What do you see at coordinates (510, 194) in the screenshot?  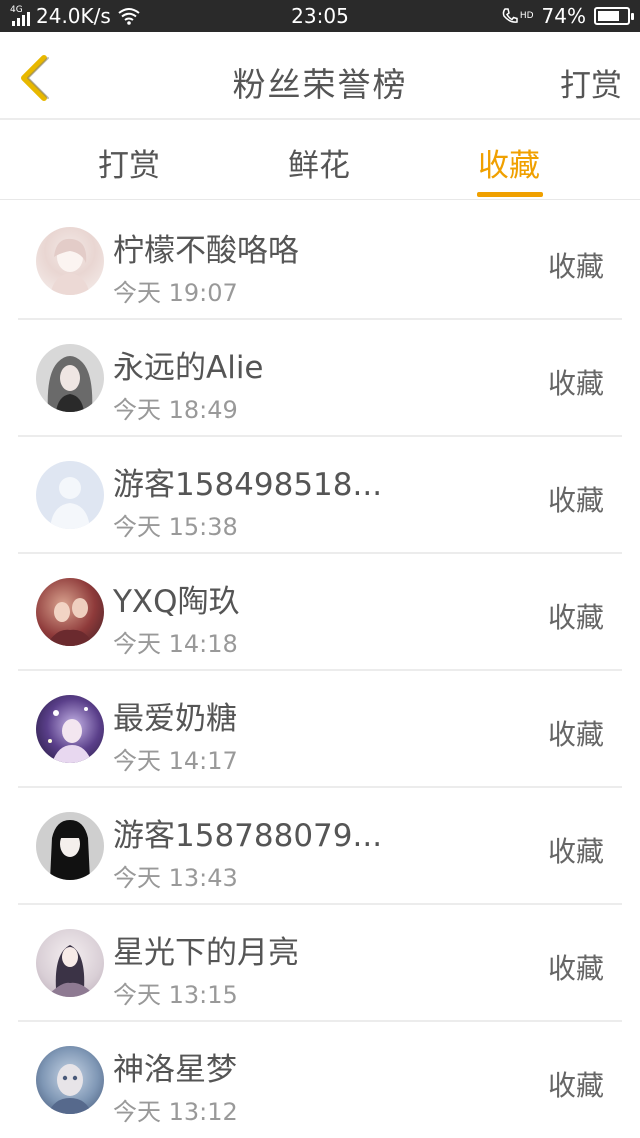 I see `active-tab-indicator` at bounding box center [510, 194].